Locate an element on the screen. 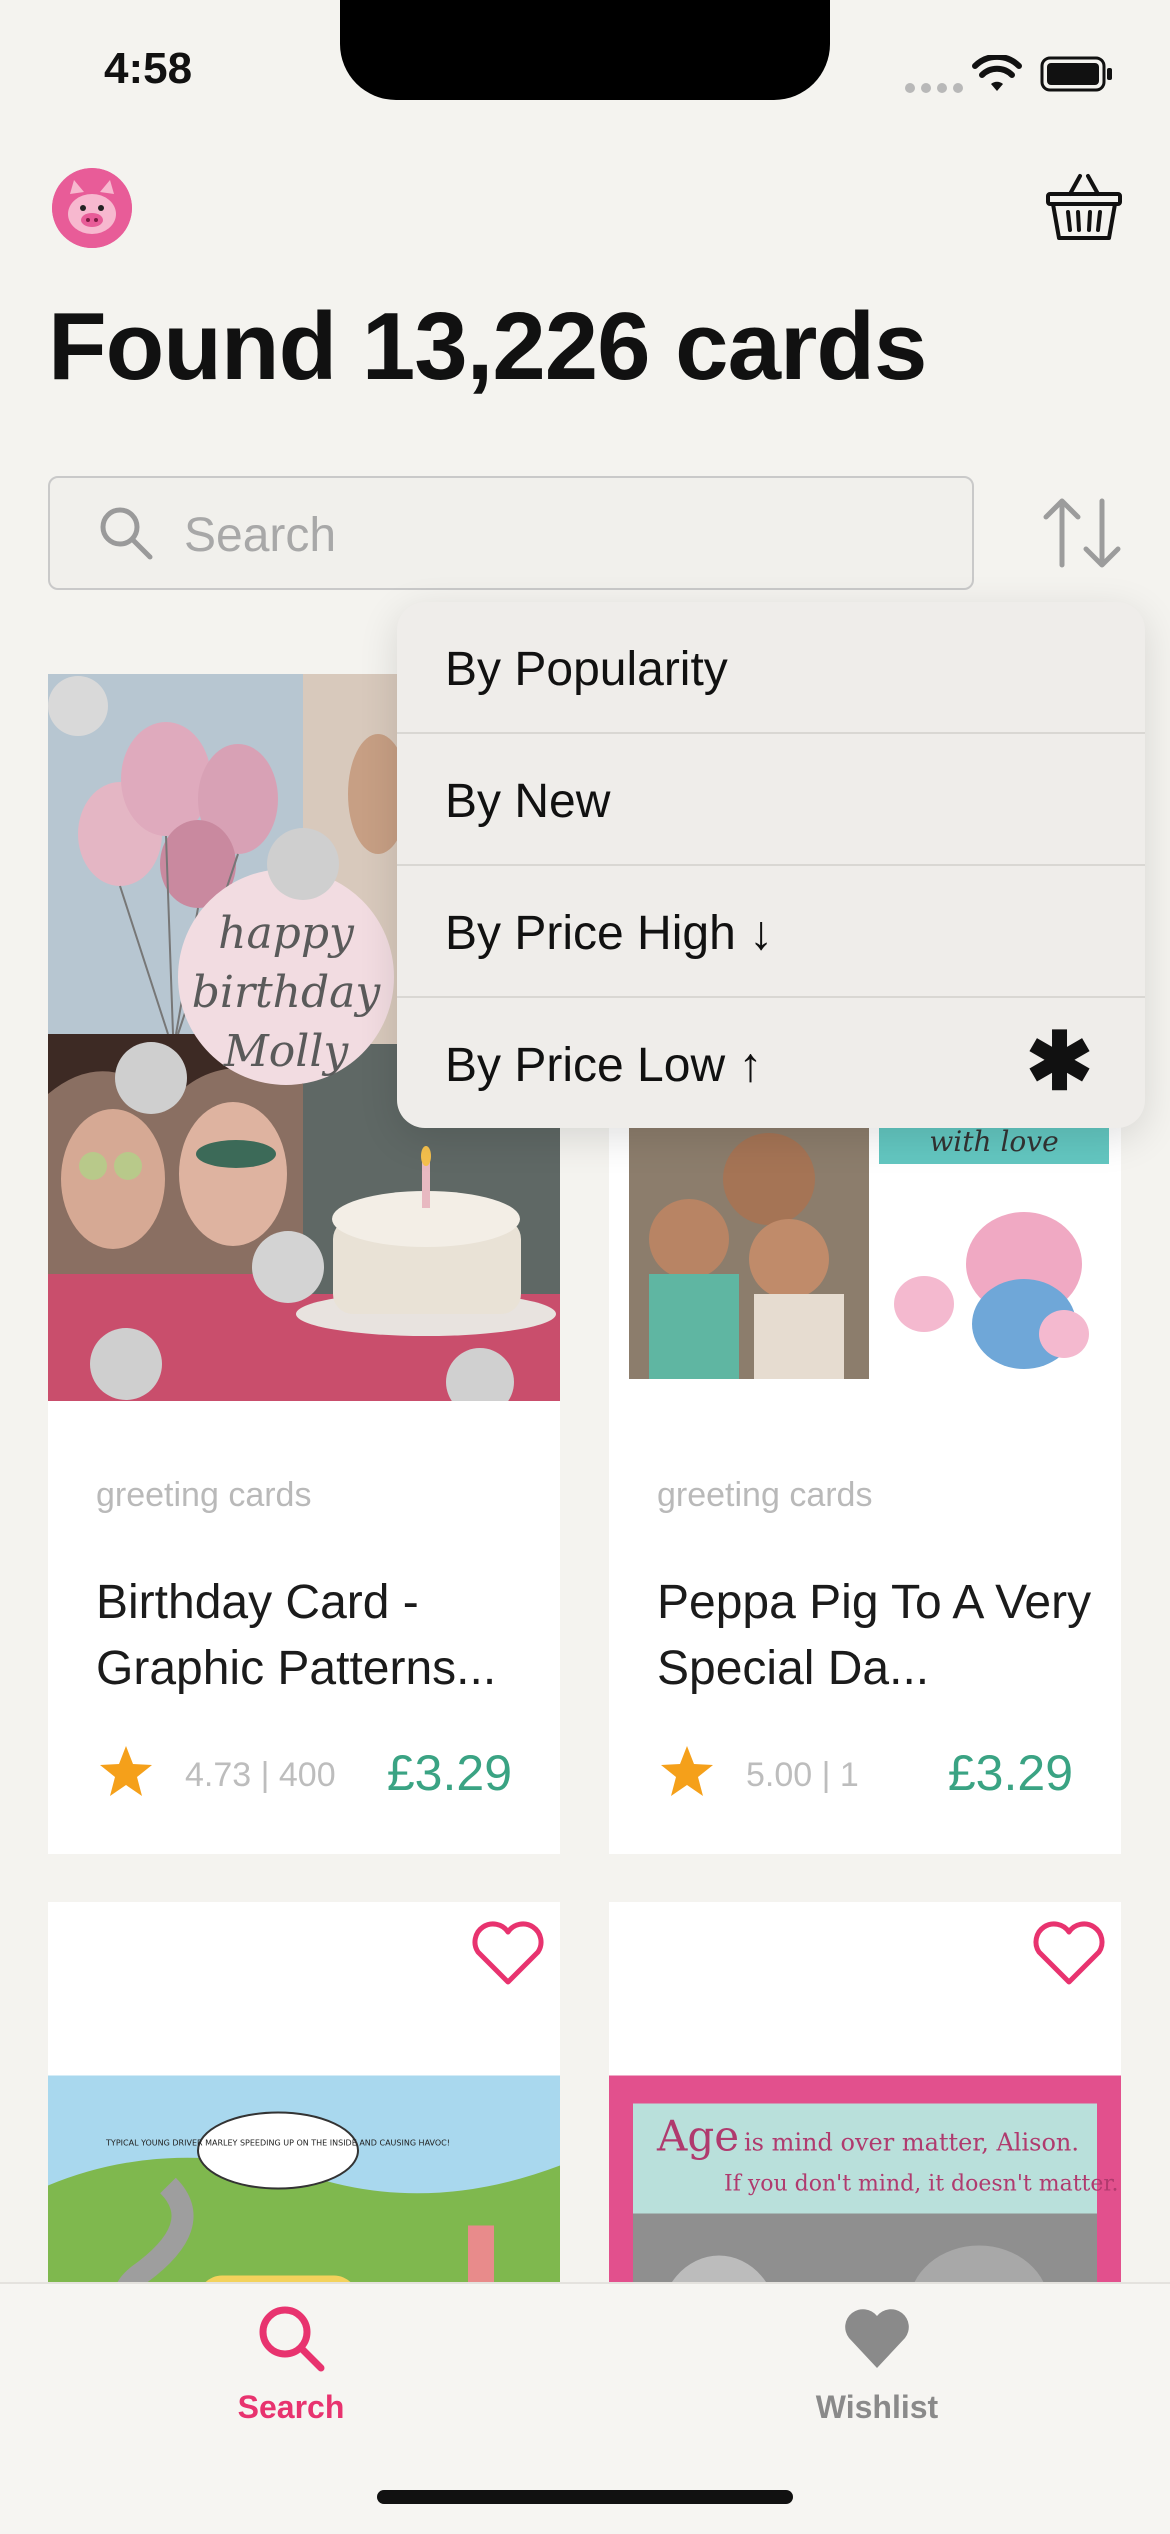 Image resolution: width=1170 pixels, height=2534 pixels. sort-option-label: By New is located at coordinates (528, 801).